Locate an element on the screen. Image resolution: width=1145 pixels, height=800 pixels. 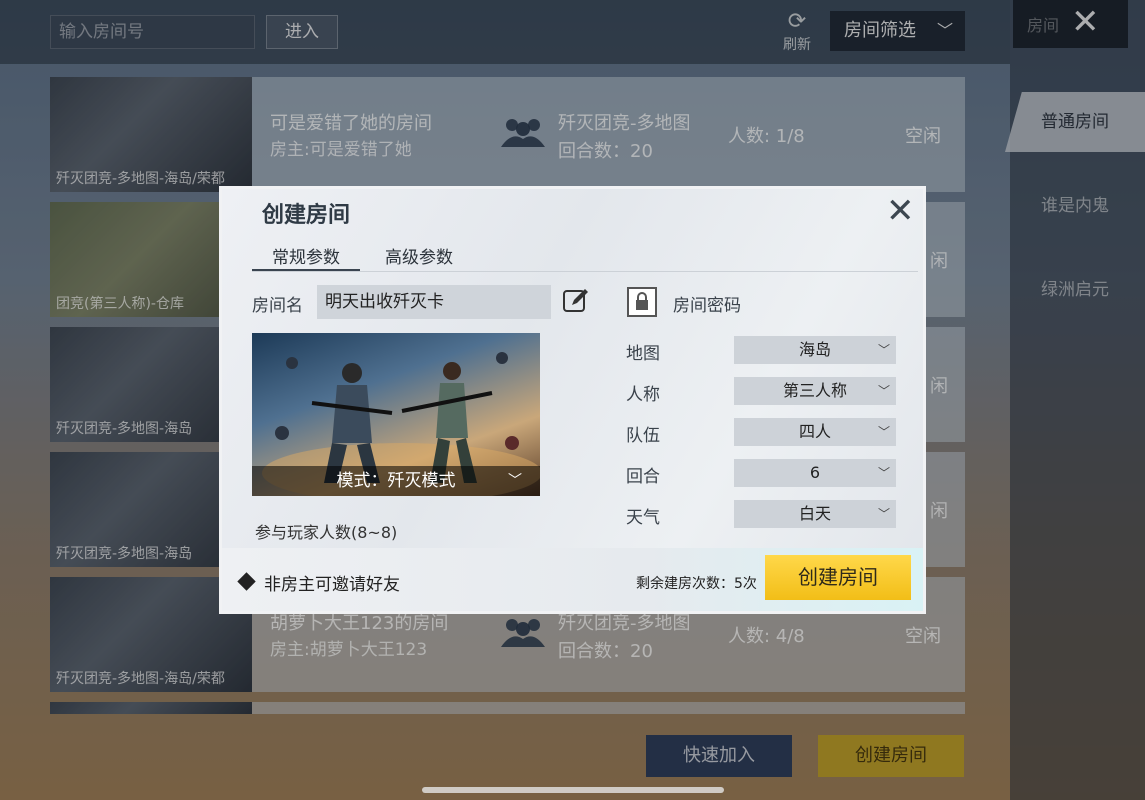
perspective-label: 人称 is located at coordinates (643, 395).